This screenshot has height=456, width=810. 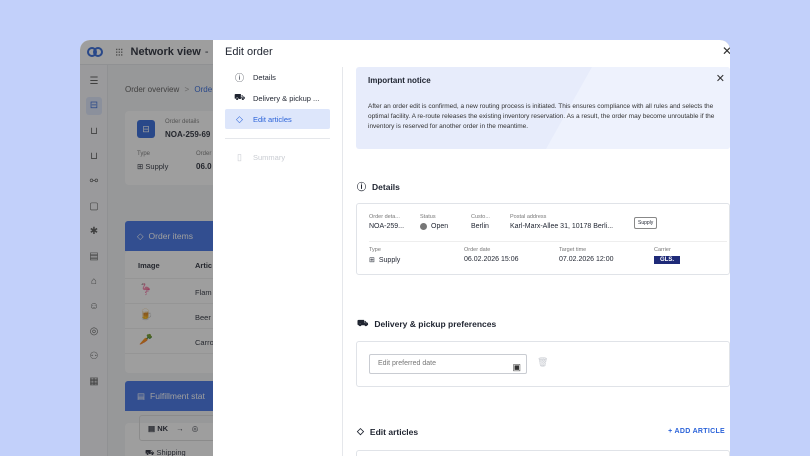 I want to click on carrier-field: Carrier GLS., so click(x=689, y=255).